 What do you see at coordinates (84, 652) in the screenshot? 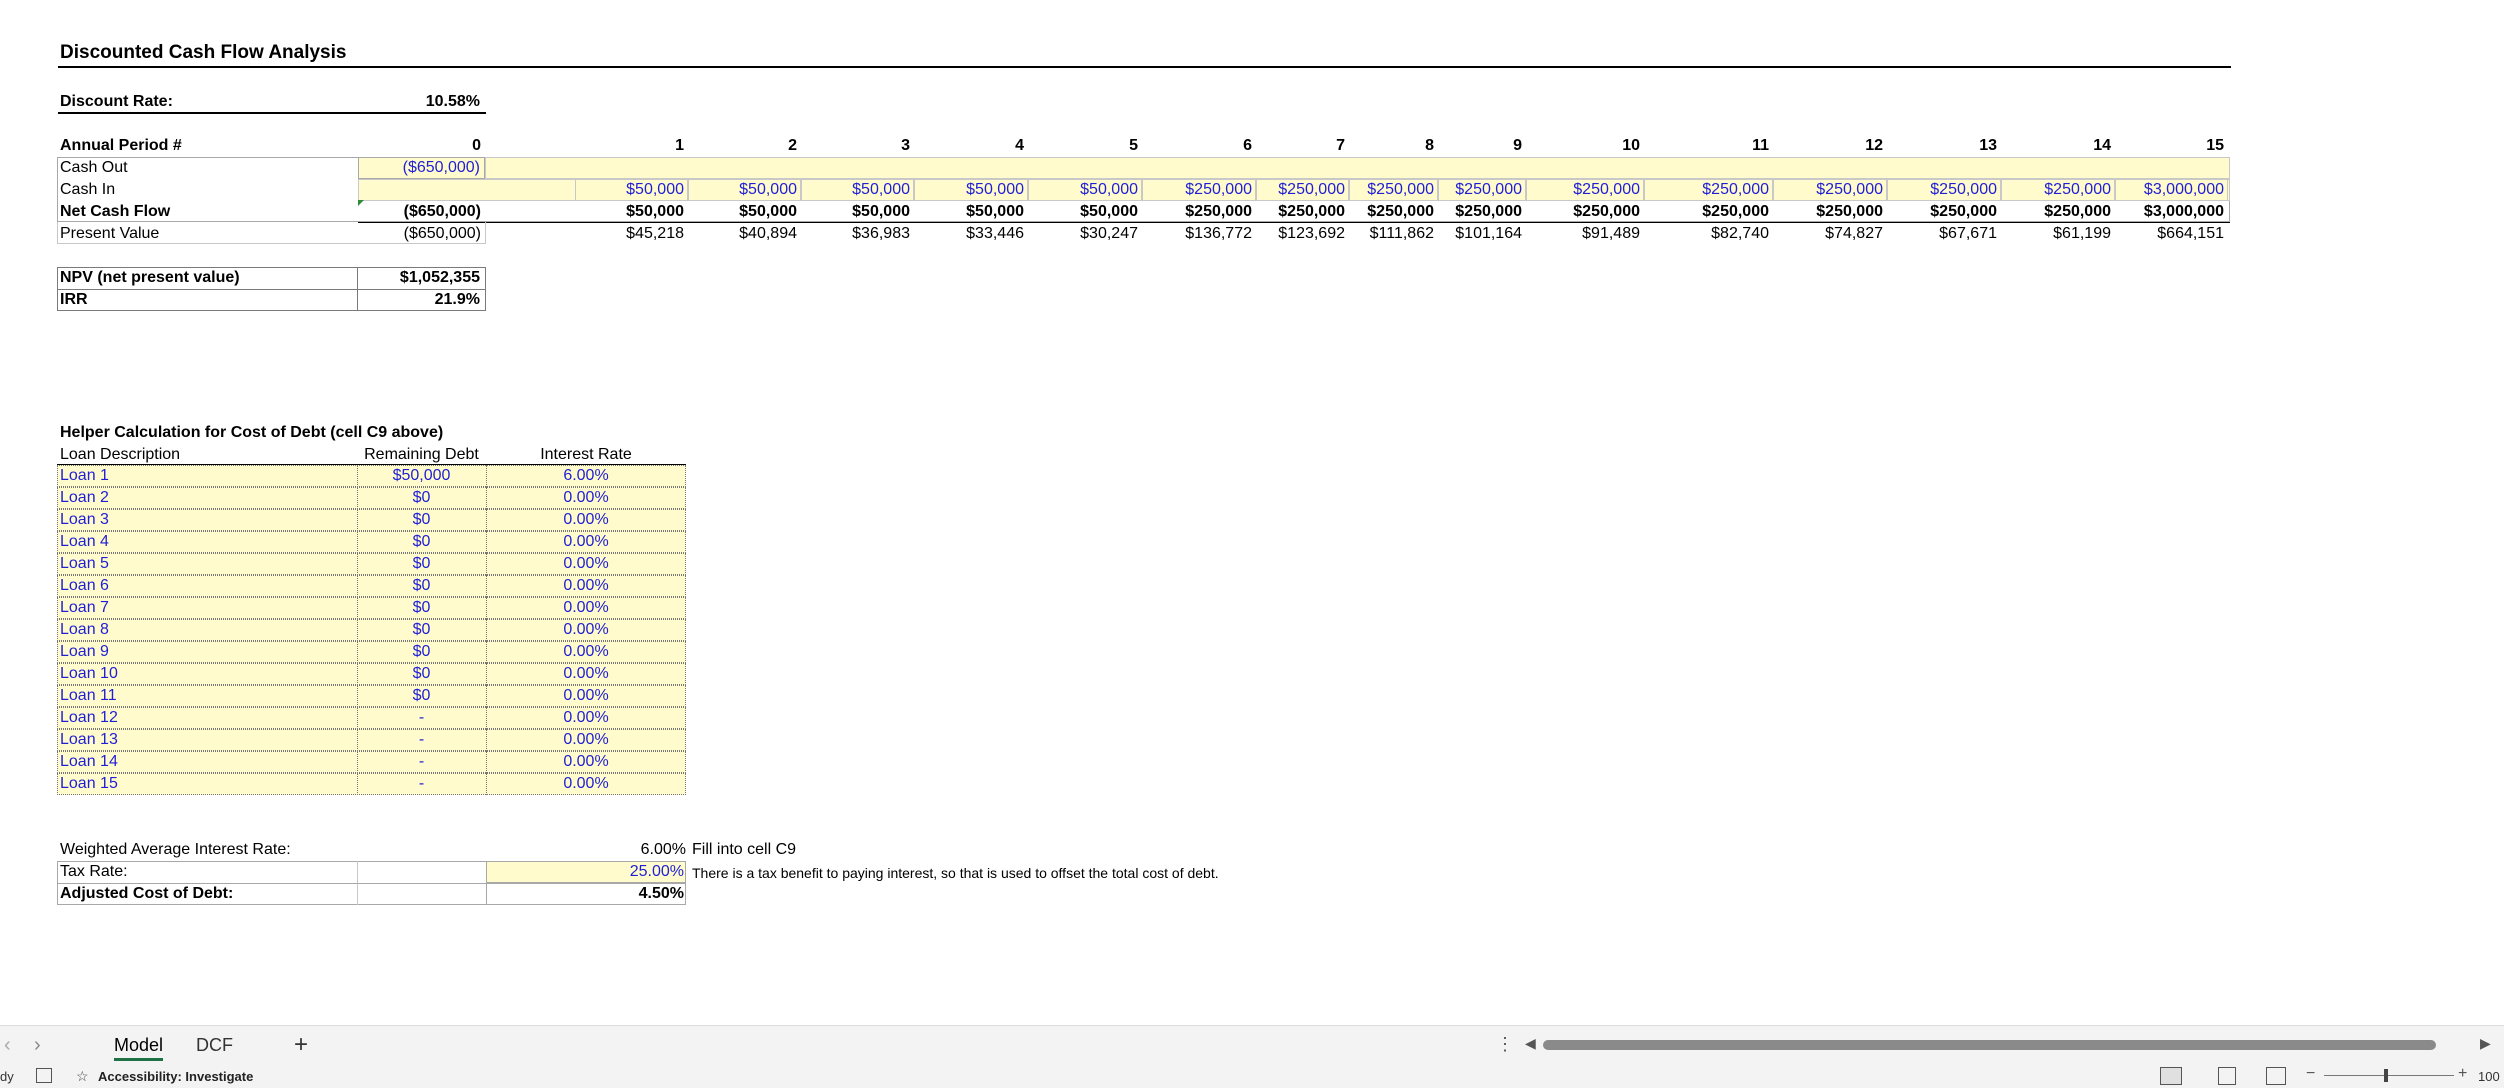
I see `loan-name: Loan 9` at bounding box center [84, 652].